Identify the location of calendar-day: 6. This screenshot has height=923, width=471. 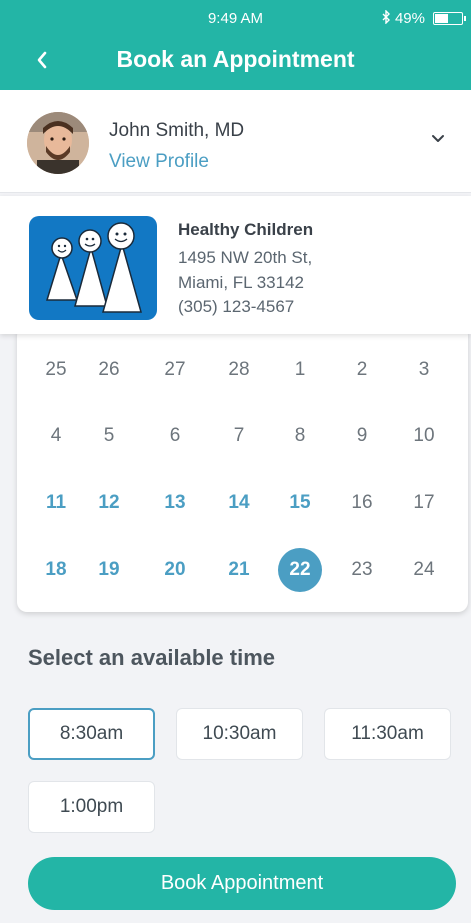
(175, 435).